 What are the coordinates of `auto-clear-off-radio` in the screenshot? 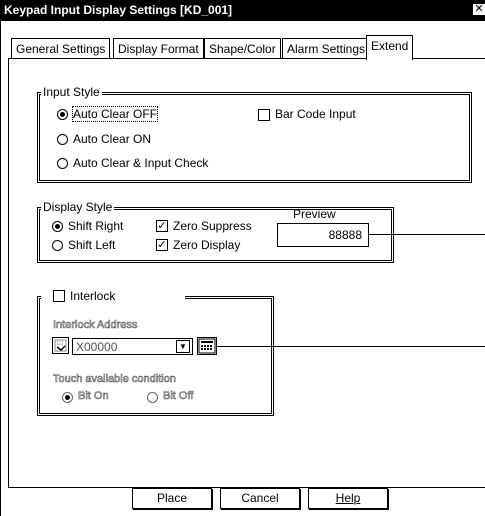 It's located at (62, 114).